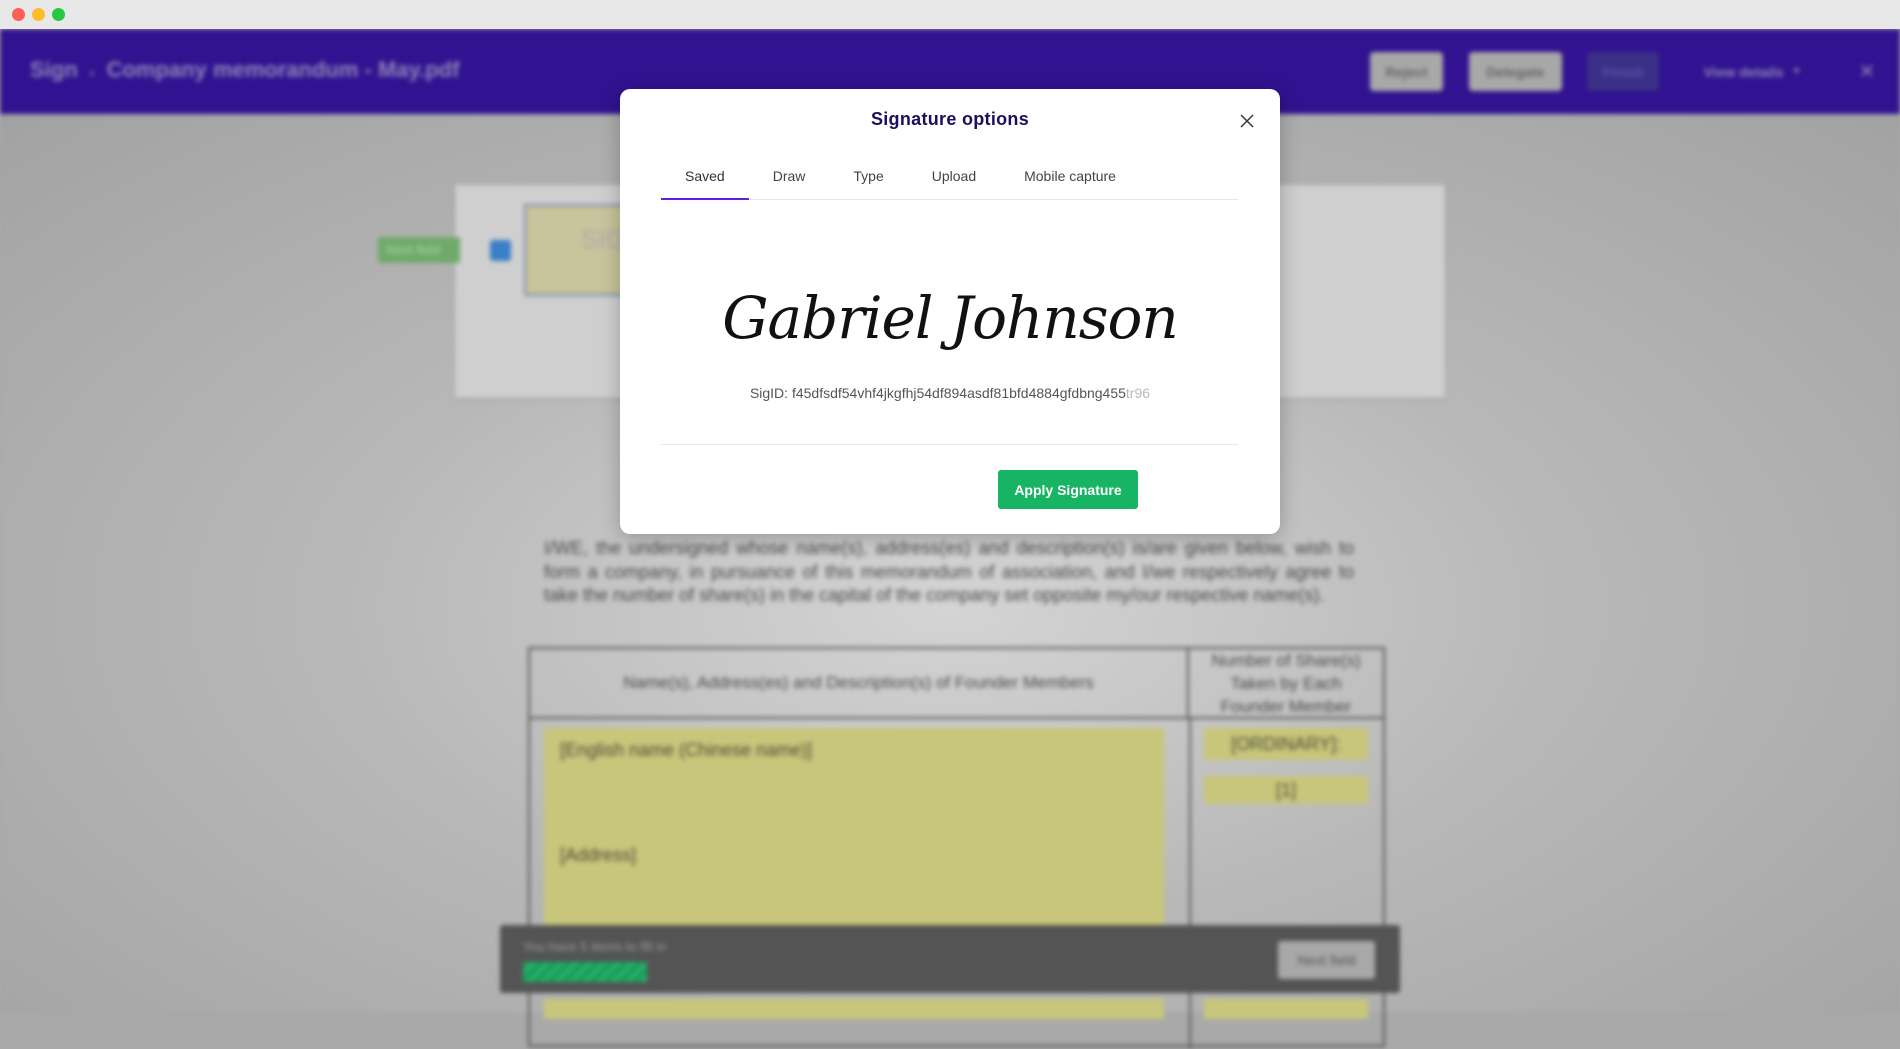 This screenshot has height=1049, width=1900. What do you see at coordinates (950, 14) in the screenshot?
I see `window-titlebar` at bounding box center [950, 14].